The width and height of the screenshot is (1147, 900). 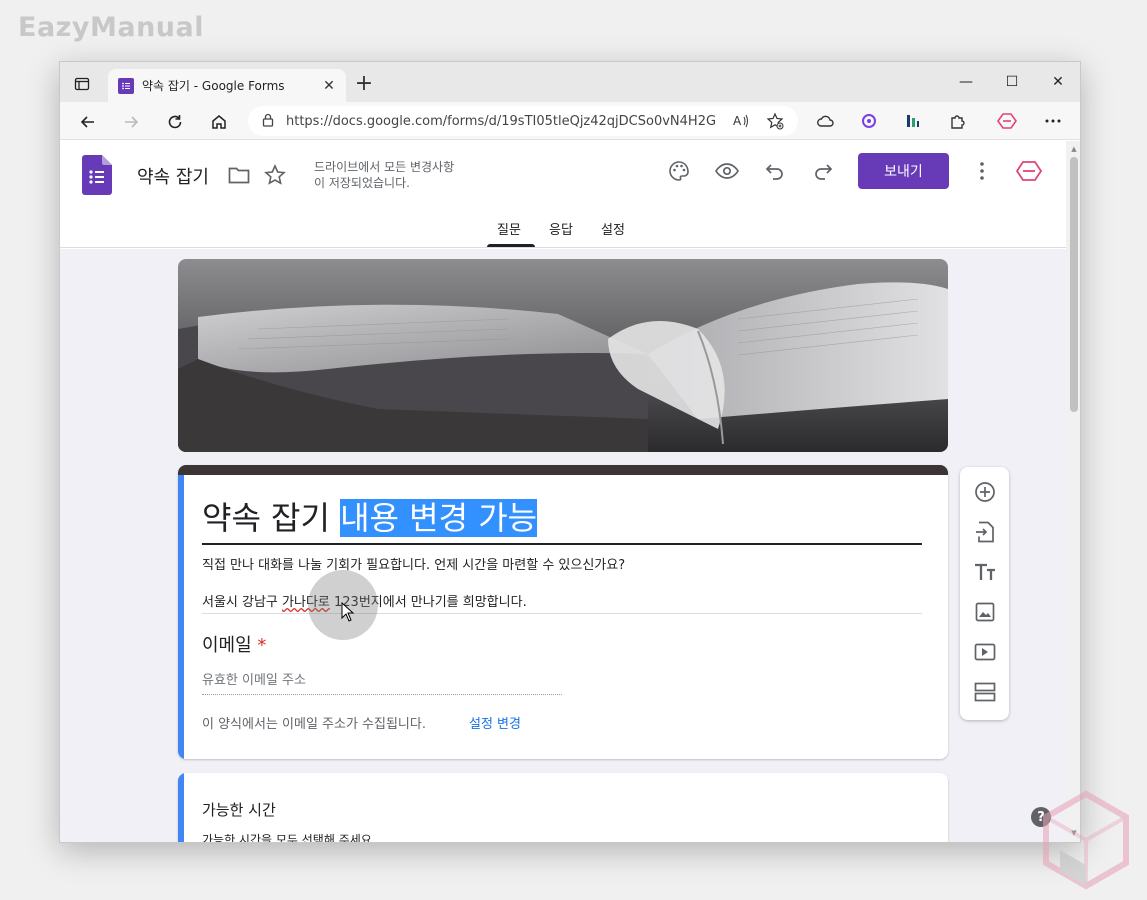 What do you see at coordinates (1074, 284) in the screenshot?
I see `scroll-thumb` at bounding box center [1074, 284].